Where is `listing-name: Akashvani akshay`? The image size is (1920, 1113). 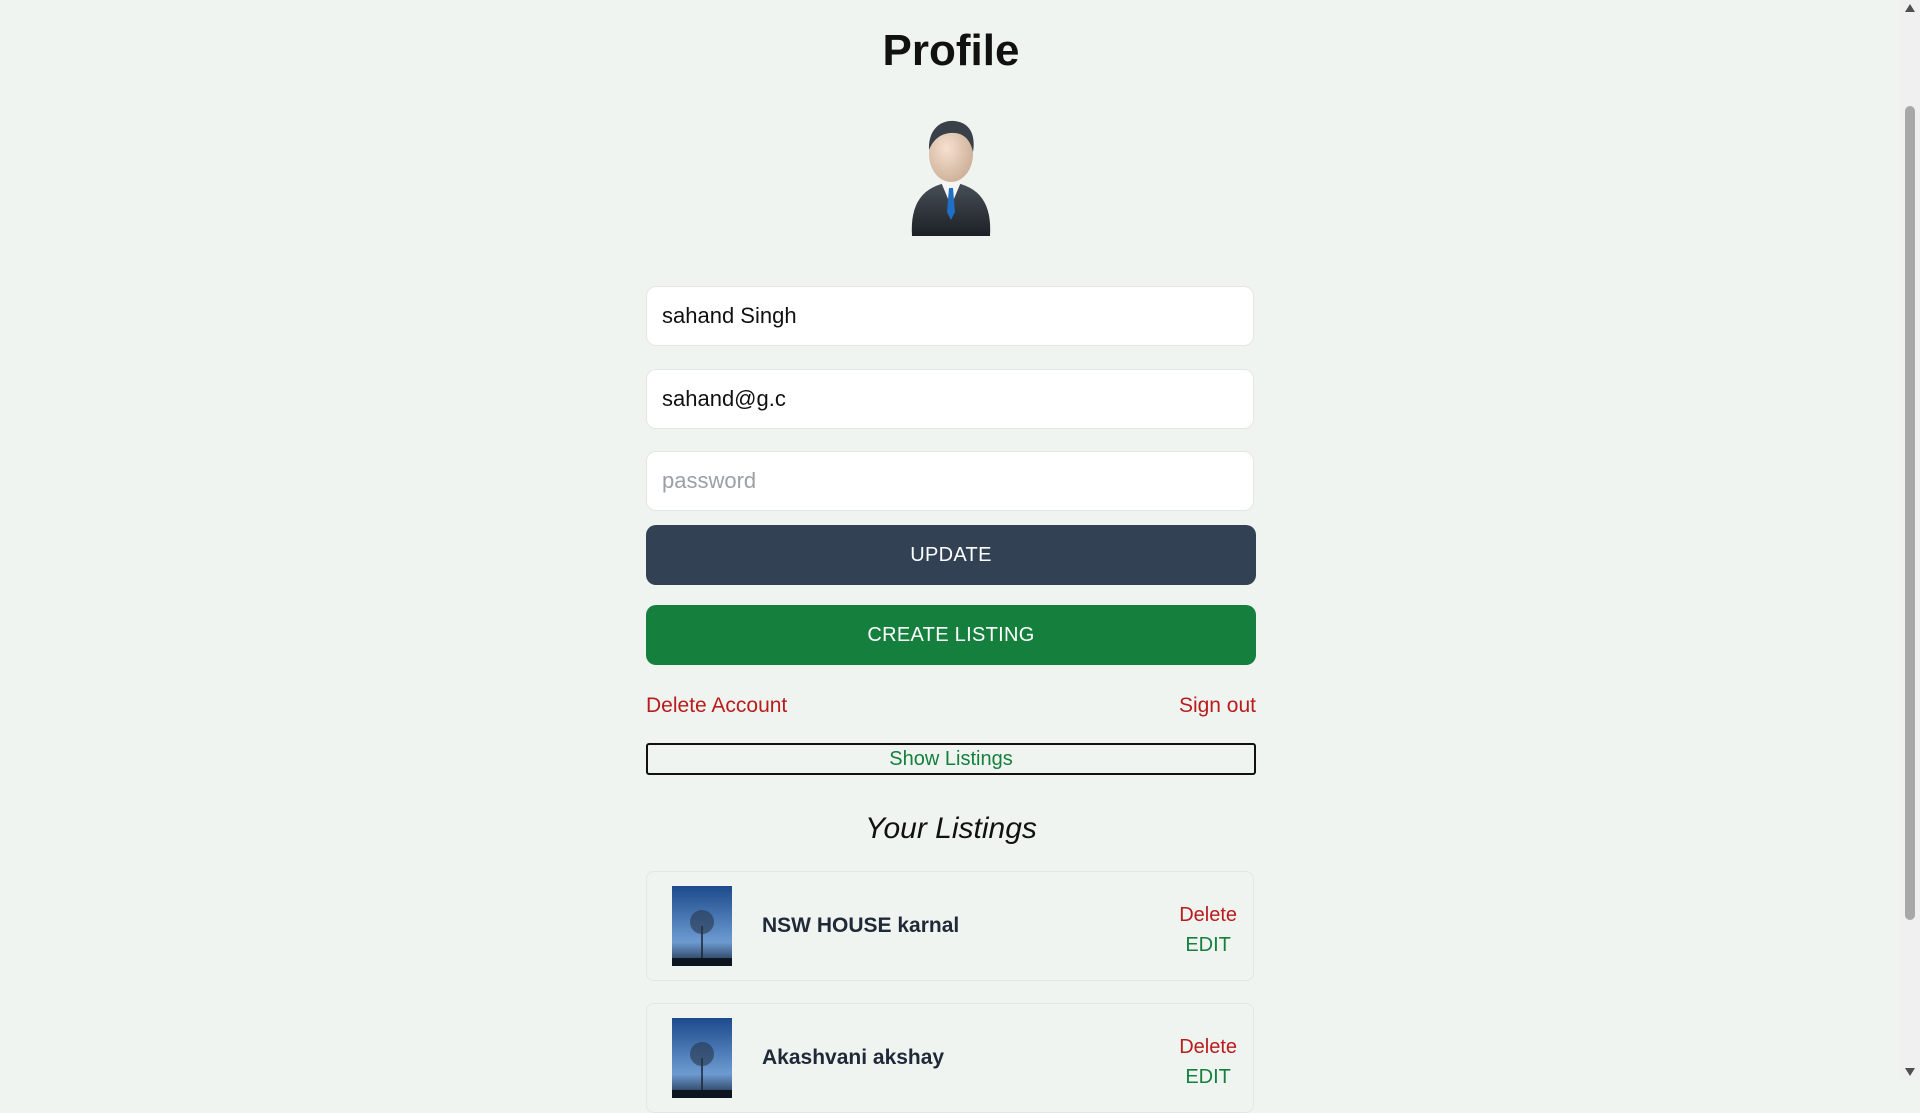
listing-name: Akashvani akshay is located at coordinates (853, 1058).